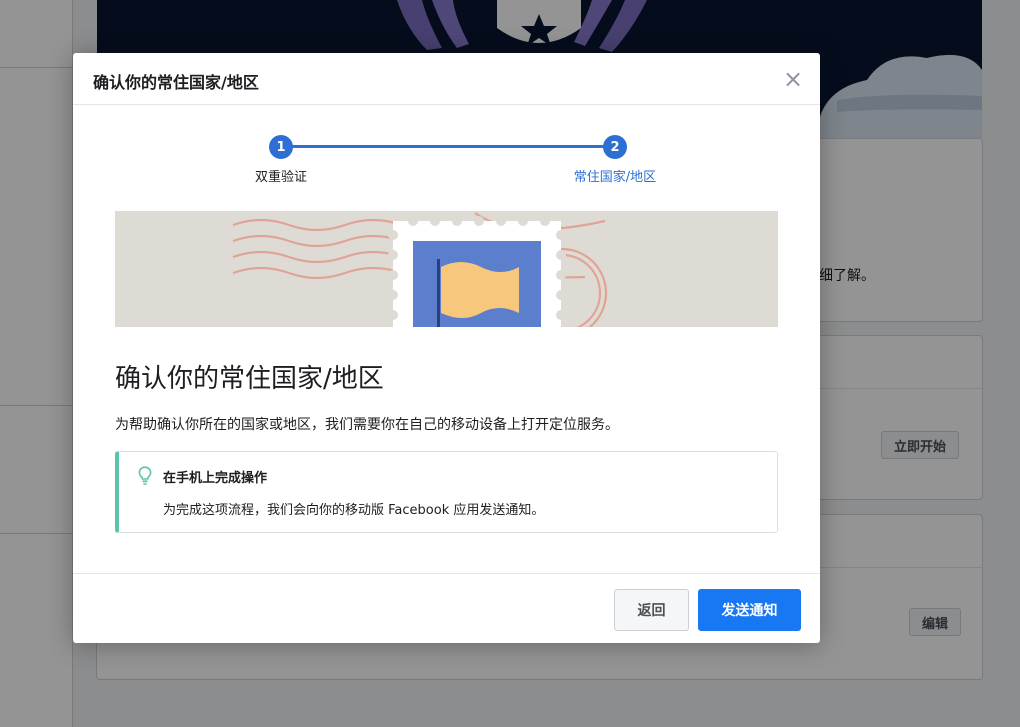  Describe the element at coordinates (446, 608) in the screenshot. I see `dialog-footer: 返回 发送通知` at that location.